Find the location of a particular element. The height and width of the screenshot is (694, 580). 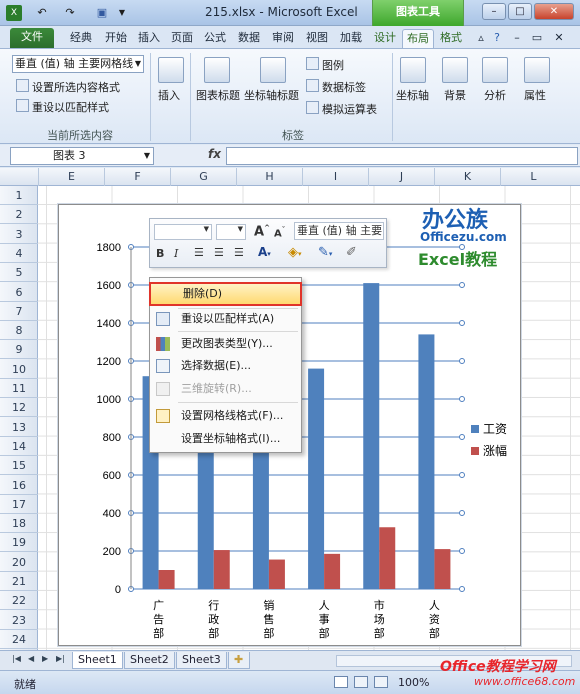

row-header: 11 is located at coordinates (19, 388).